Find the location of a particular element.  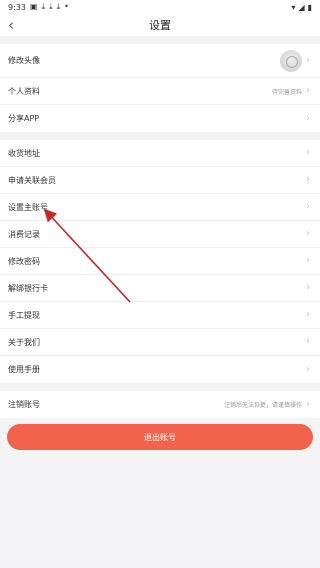

row-shipping-address: 收货地址 › is located at coordinates (160, 153).